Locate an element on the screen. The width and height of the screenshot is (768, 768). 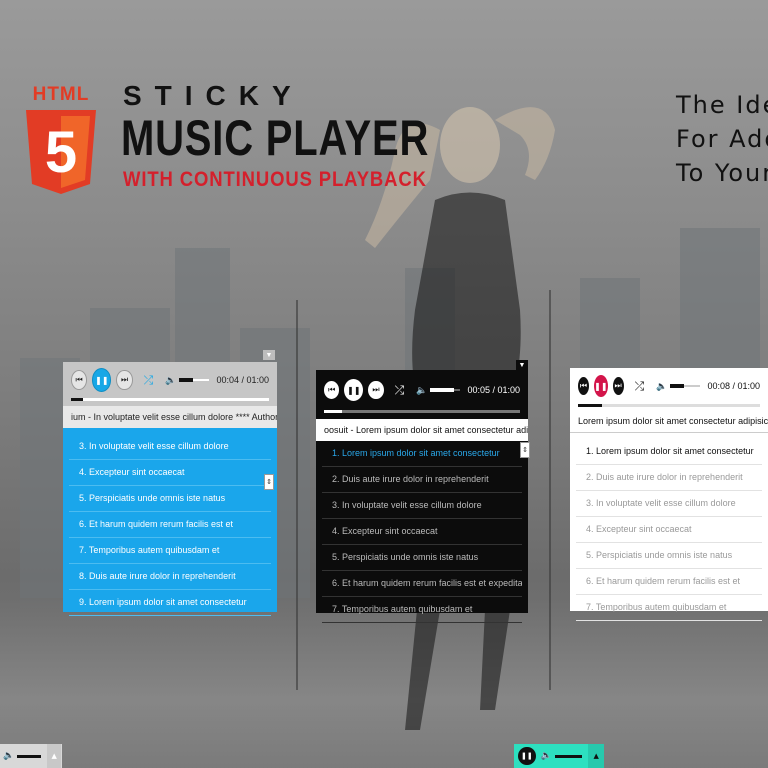
tagline-line: To Your is located at coordinates (722, 173).